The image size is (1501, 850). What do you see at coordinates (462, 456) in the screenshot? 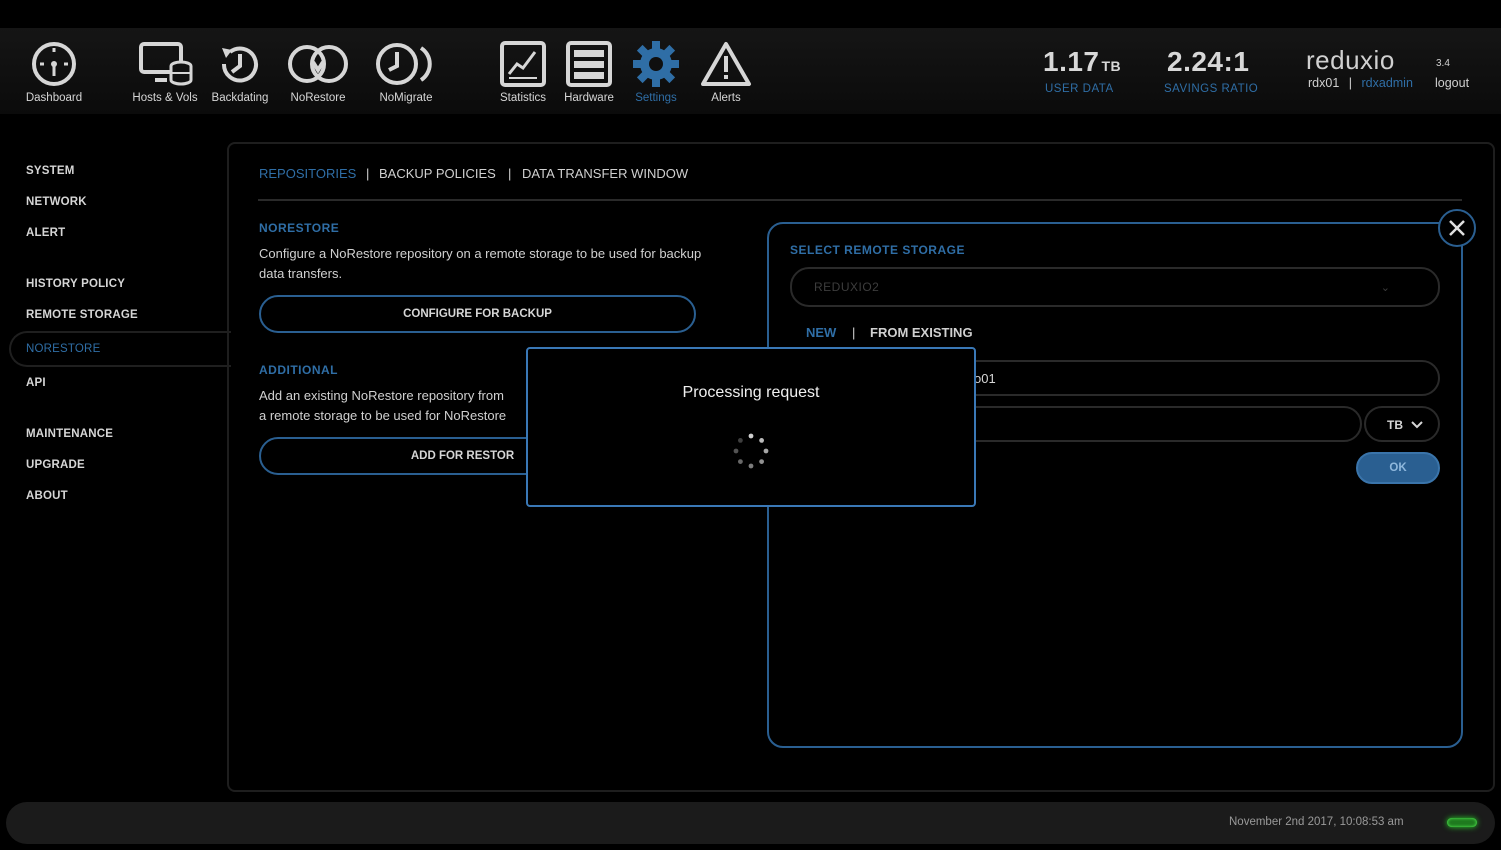
I see `add-for-restore-label: ADD FOR RESTOR` at bounding box center [462, 456].